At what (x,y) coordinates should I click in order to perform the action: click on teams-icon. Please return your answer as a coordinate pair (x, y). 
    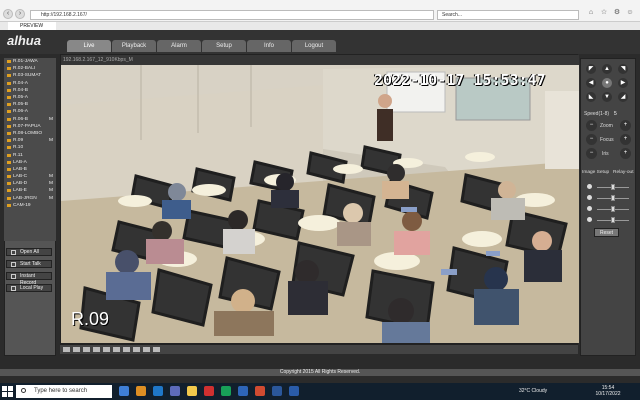
    Looking at the image, I should click on (175, 391).